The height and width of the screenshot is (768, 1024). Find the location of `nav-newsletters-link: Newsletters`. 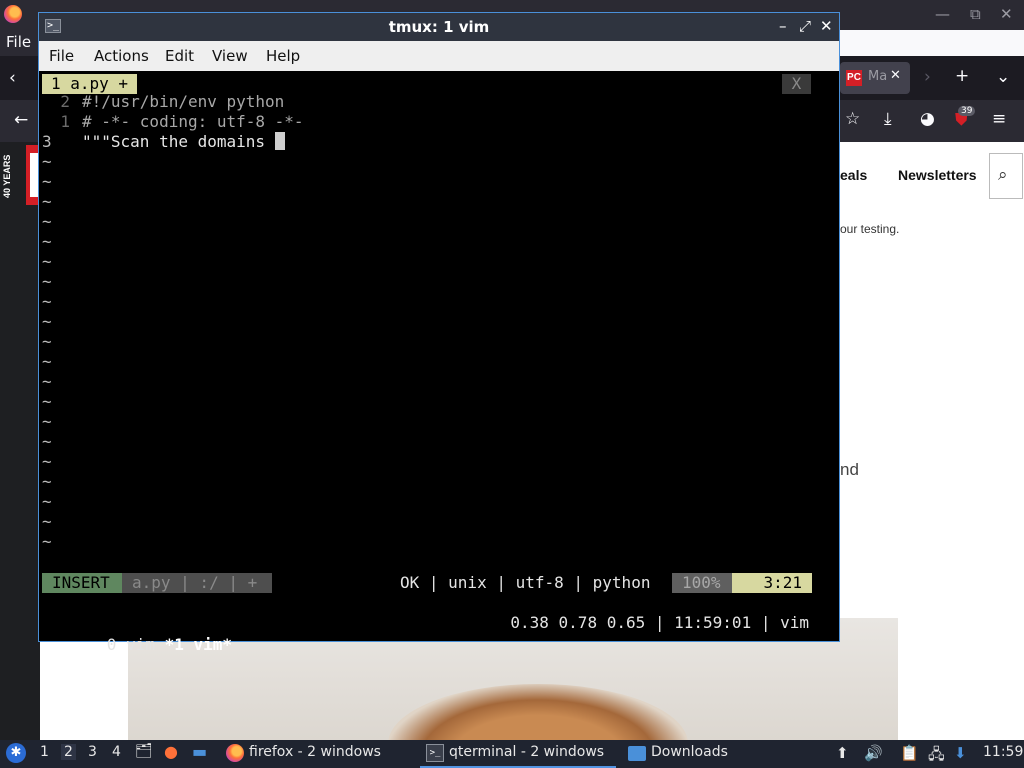

nav-newsletters-link: Newsletters is located at coordinates (937, 175).